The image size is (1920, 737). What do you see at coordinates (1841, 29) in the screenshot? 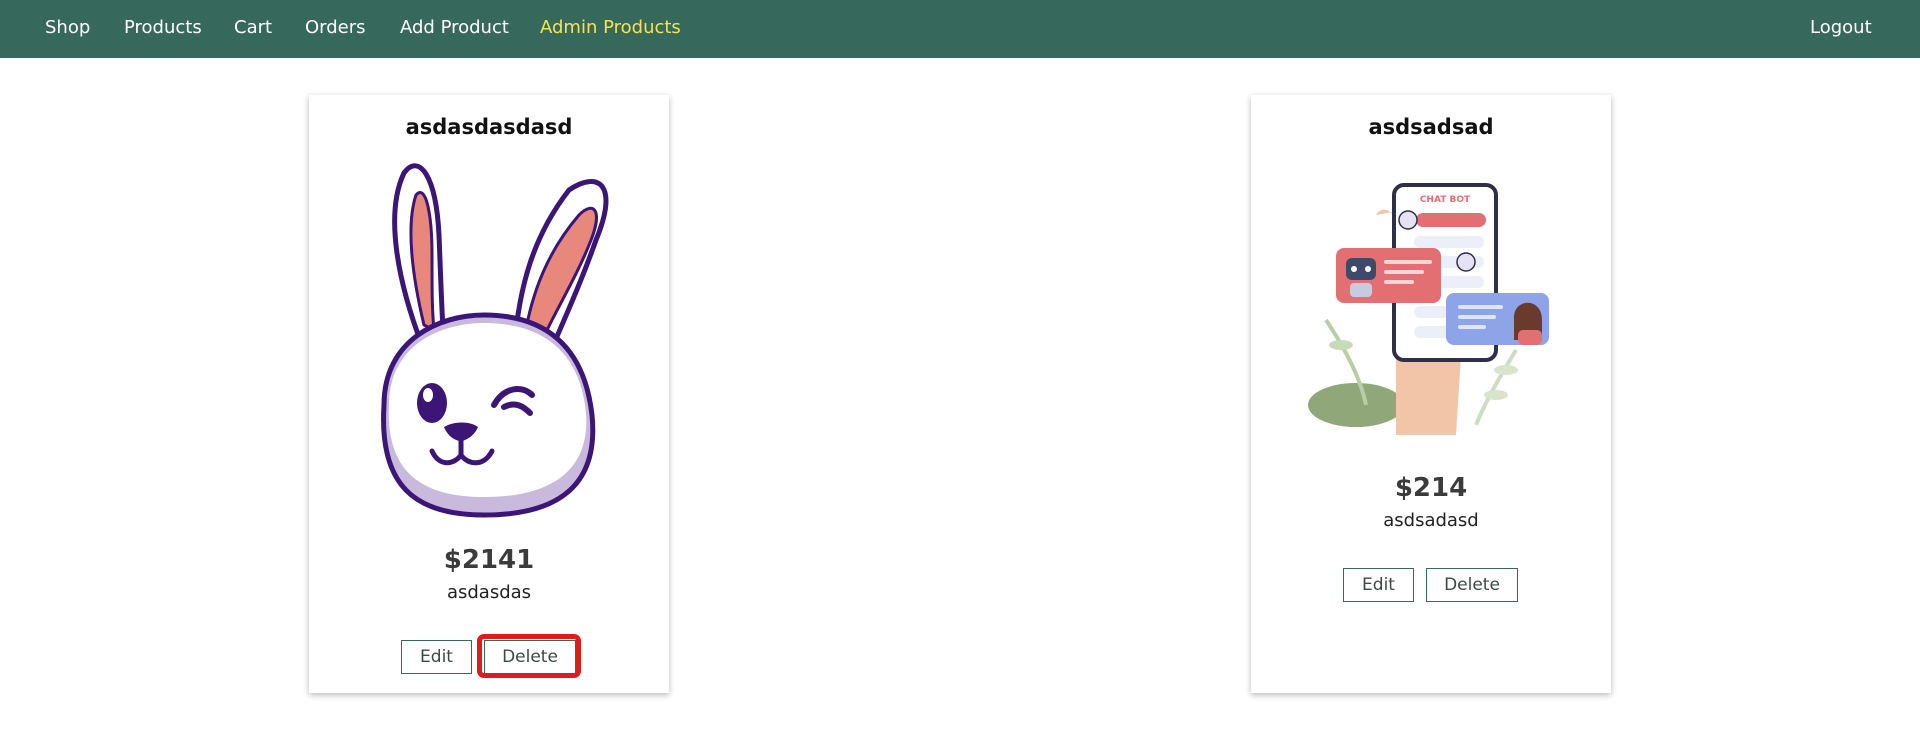
I see `nav-logout-link: Logout` at bounding box center [1841, 29].